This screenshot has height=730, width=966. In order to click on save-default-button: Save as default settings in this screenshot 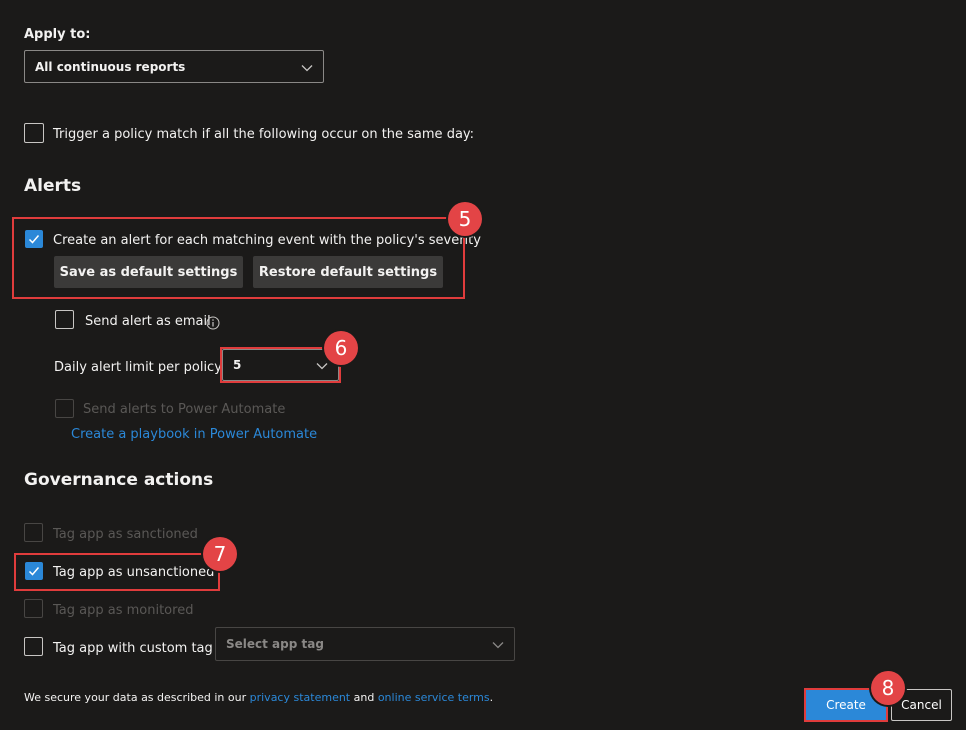, I will do `click(148, 272)`.